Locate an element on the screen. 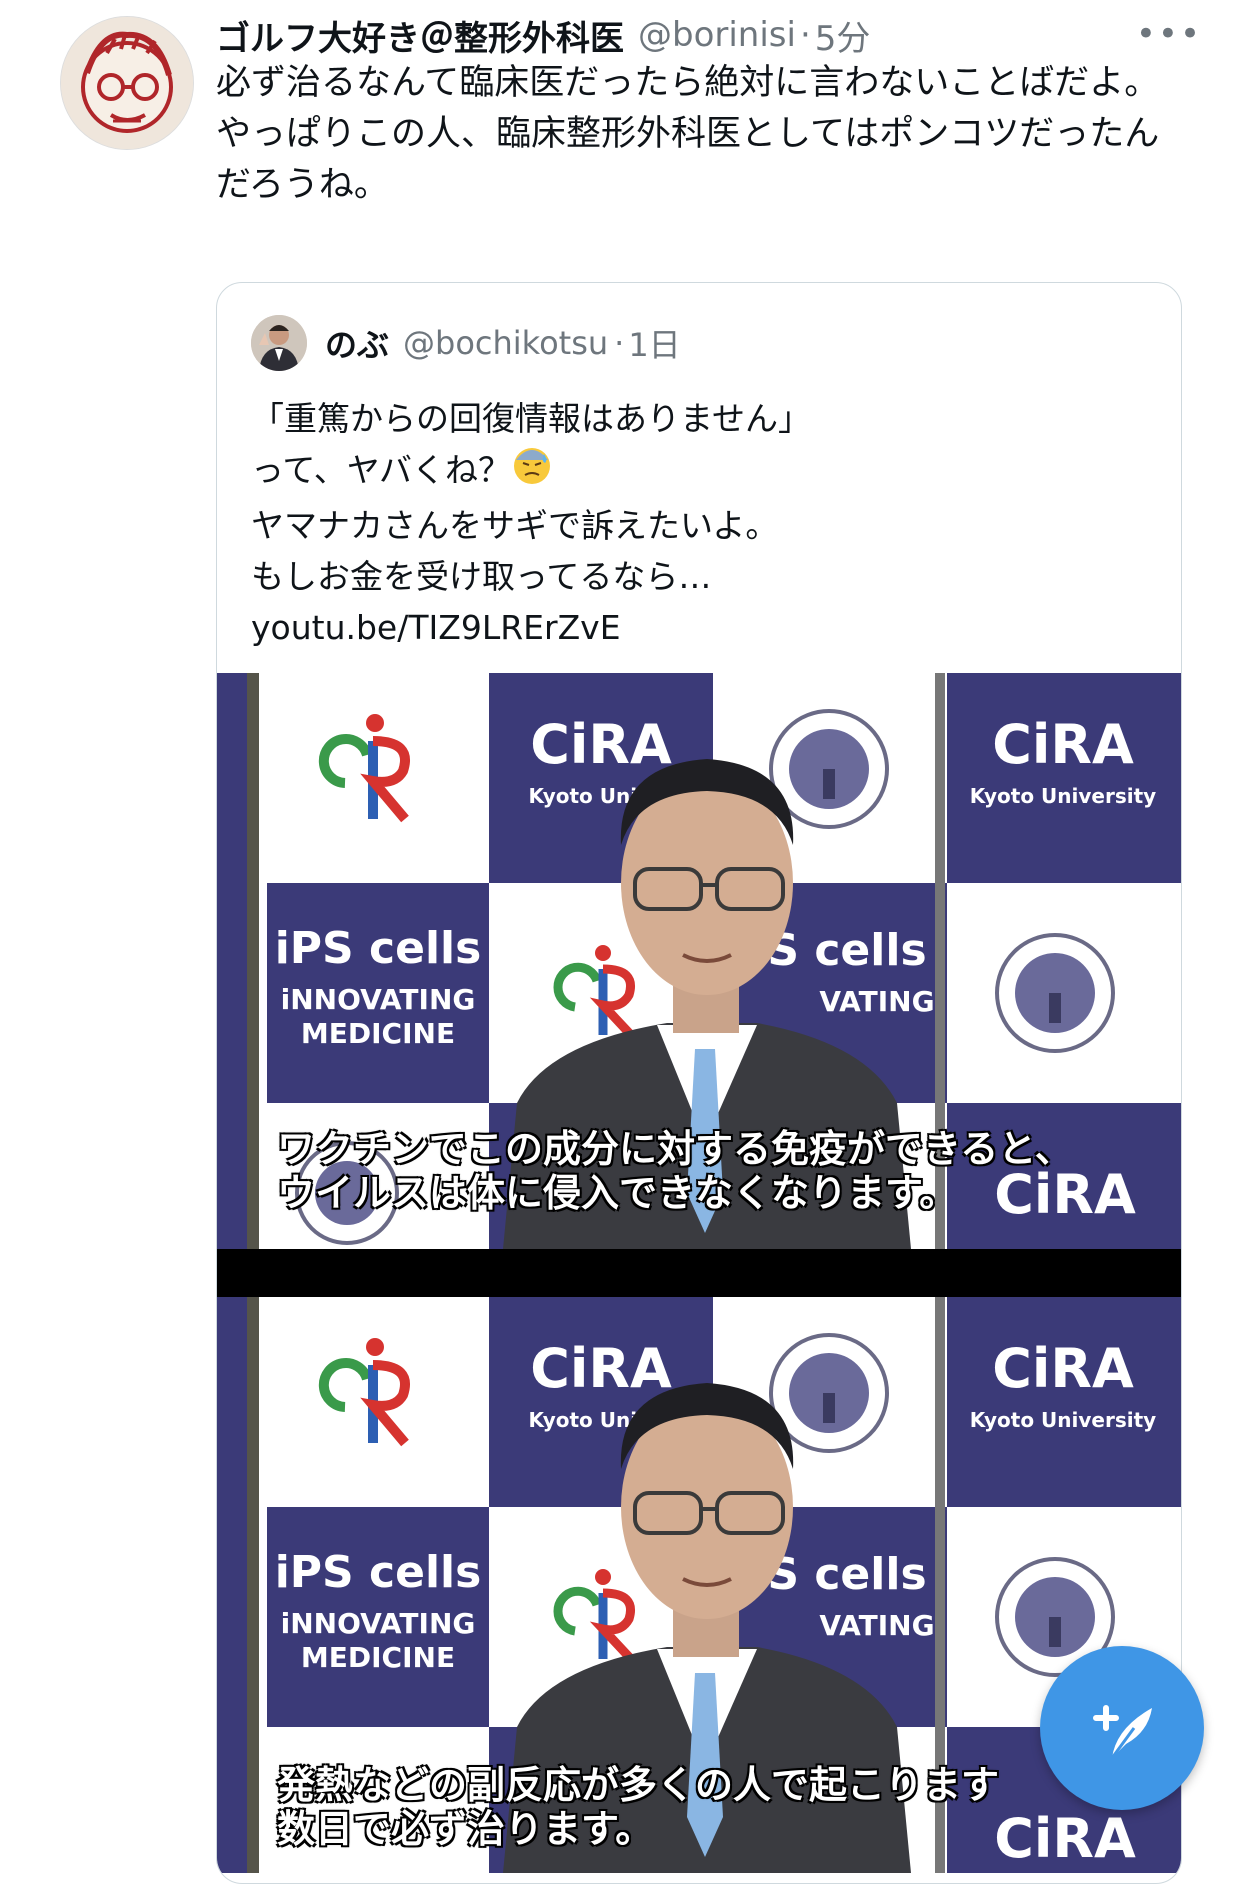  quoted-tweet-link: youtu.be/TIZ9LRErZvE is located at coordinates (701, 627).